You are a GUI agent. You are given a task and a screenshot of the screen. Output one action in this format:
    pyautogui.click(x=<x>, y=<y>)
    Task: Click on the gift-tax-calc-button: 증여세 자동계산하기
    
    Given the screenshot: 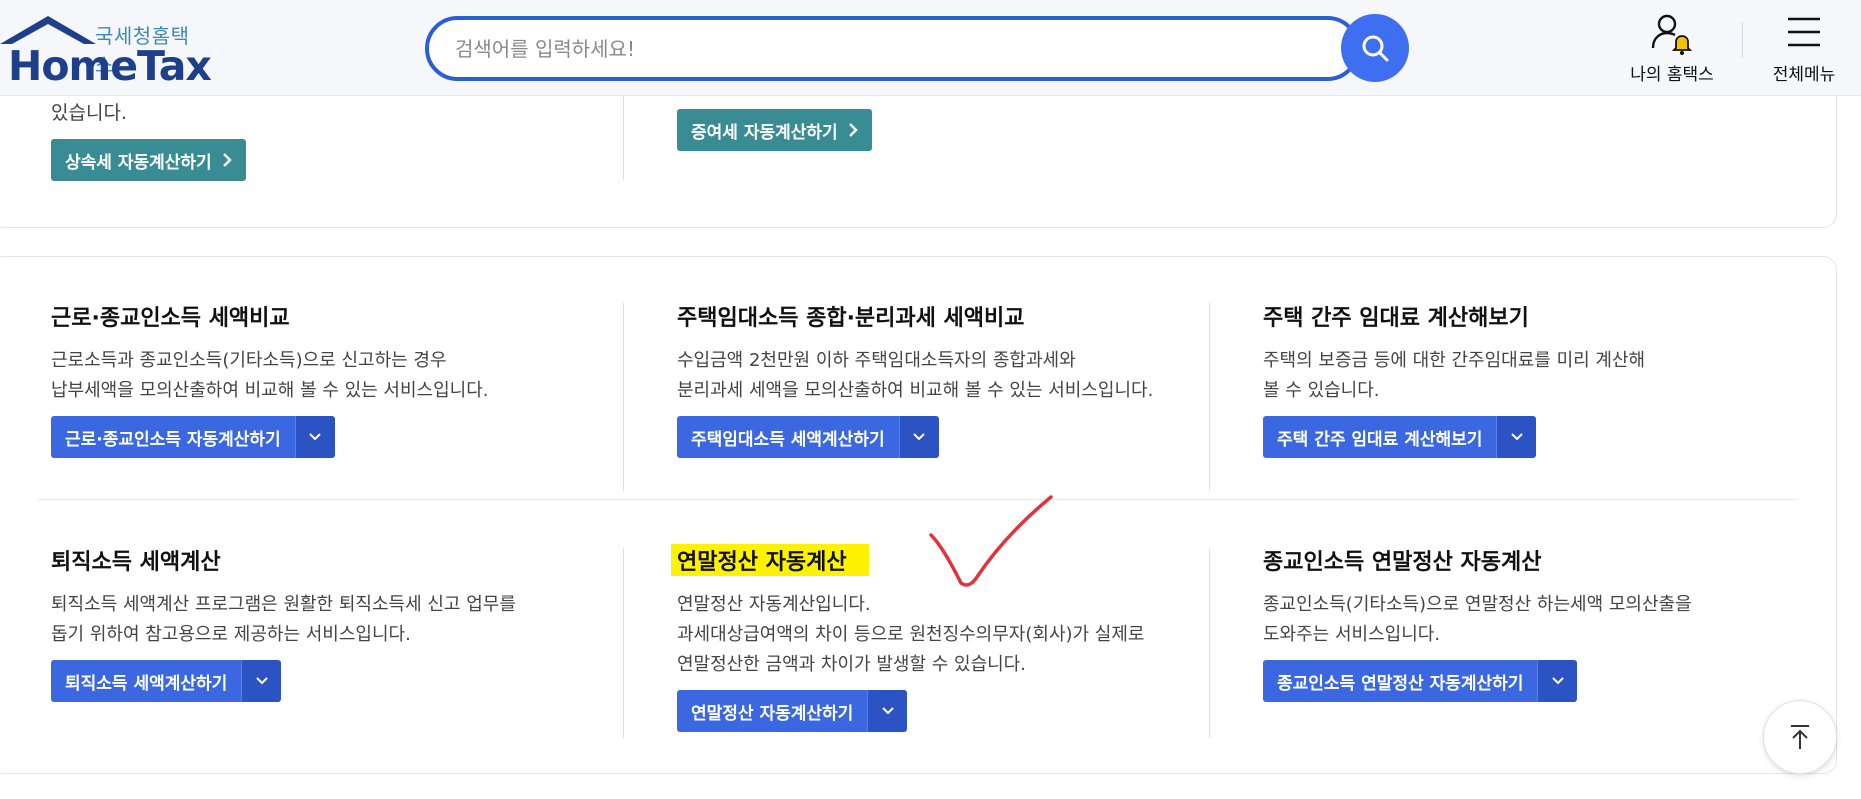 What is the action you would take?
    pyautogui.click(x=774, y=130)
    